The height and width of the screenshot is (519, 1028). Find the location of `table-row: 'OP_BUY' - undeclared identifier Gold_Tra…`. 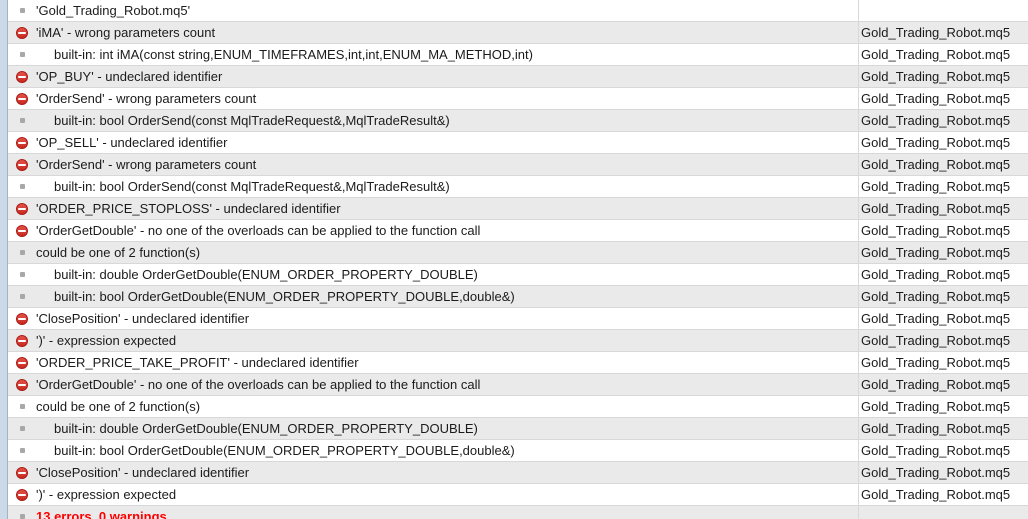

table-row: 'OP_BUY' - undeclared identifier Gold_Tra… is located at coordinates (518, 76).